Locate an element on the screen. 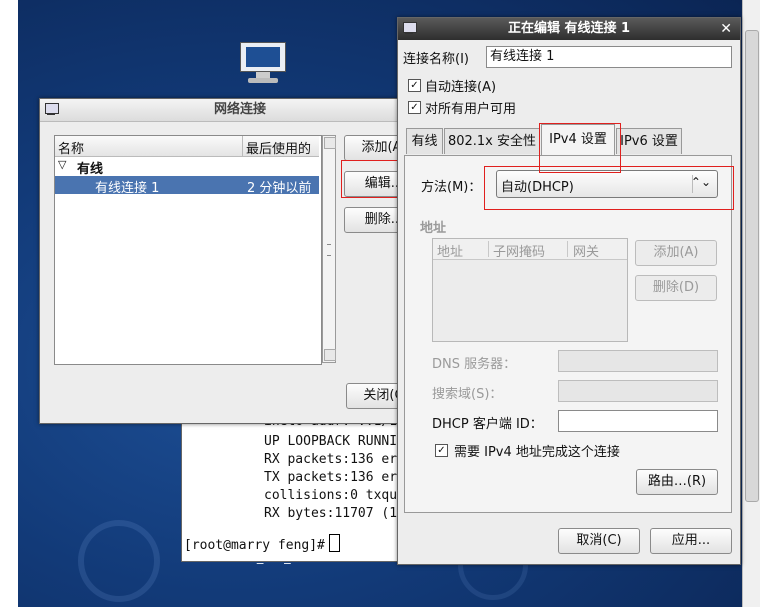  column-header-name: 名称 is located at coordinates (71, 147).